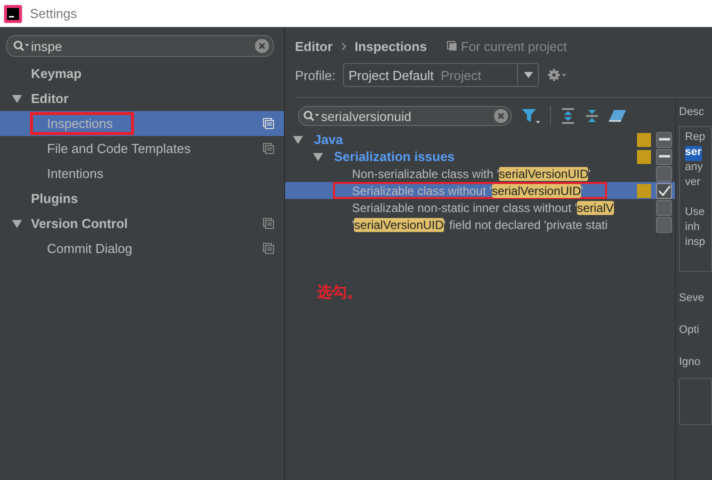  What do you see at coordinates (693, 153) in the screenshot?
I see `description-text: ser` at bounding box center [693, 153].